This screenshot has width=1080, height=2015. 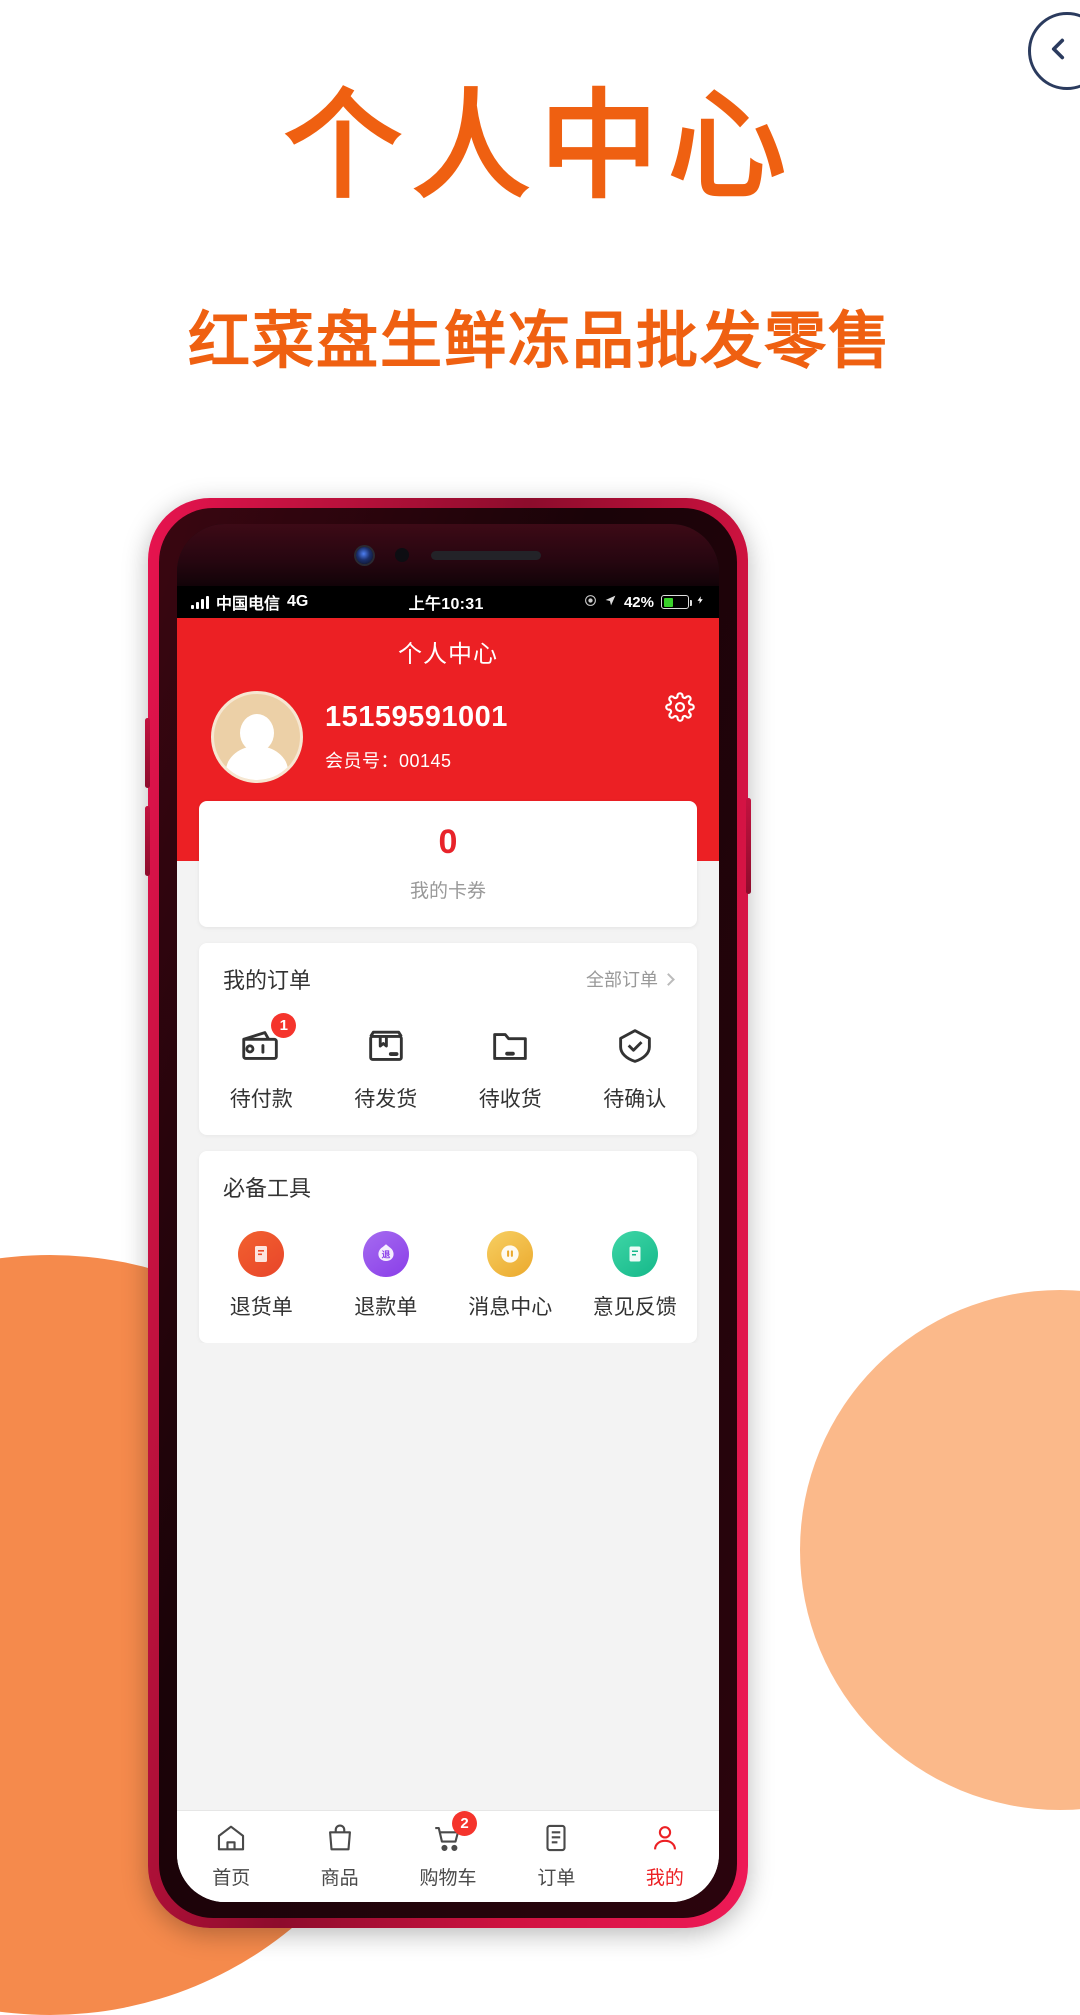 I want to click on message-center-icon, so click(x=510, y=1254).